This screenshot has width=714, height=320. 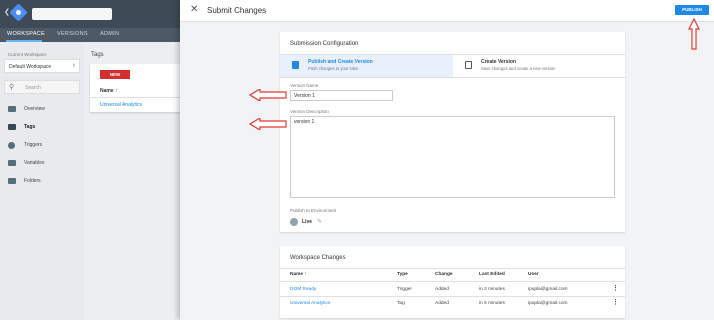 I want to click on folder-icon, so click(x=12, y=181).